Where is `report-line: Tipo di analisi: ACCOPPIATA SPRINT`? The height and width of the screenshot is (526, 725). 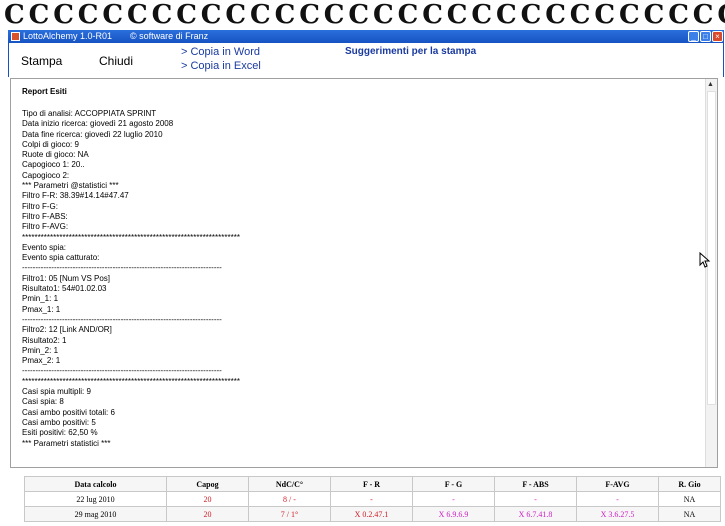
report-line: Tipo di analisi: ACCOPPIATA SPRINT is located at coordinates (89, 113).